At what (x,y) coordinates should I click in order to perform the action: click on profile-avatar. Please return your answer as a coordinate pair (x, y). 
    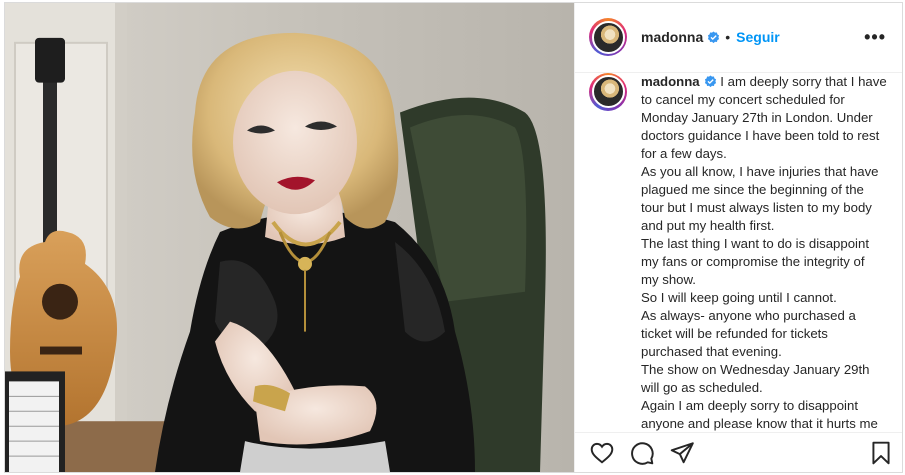
    Looking at the image, I should click on (608, 37).